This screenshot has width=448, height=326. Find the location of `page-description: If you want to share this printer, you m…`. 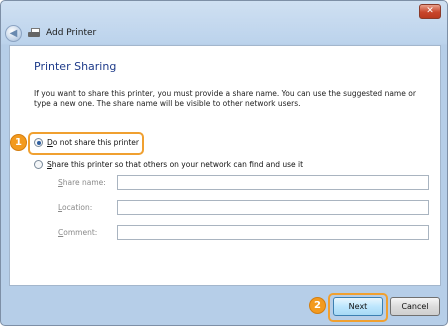

page-description: If you want to share this printer, you m… is located at coordinates (225, 98).